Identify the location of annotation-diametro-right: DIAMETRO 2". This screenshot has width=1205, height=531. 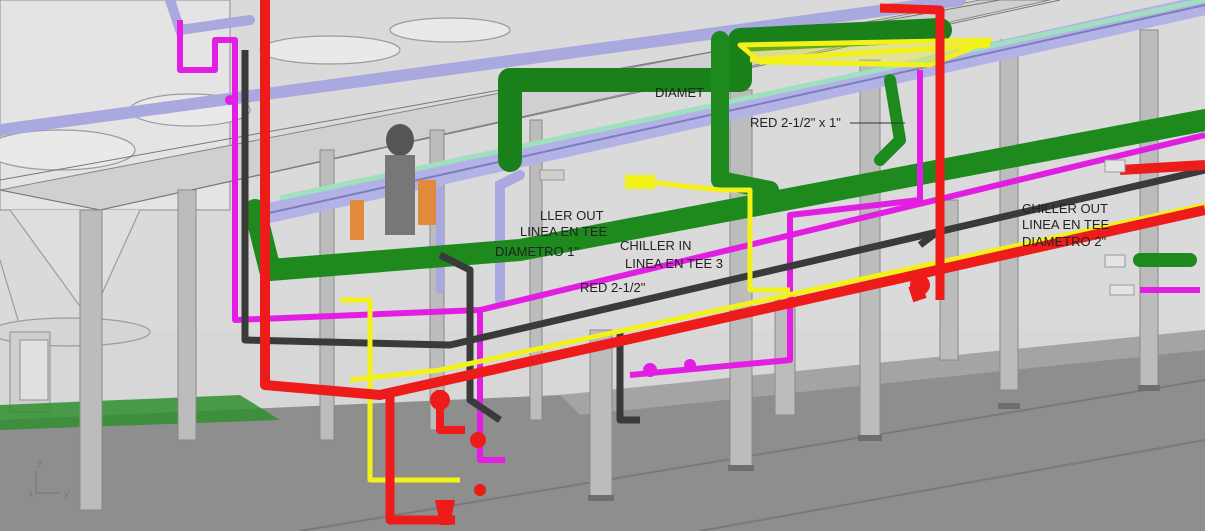
(1064, 241).